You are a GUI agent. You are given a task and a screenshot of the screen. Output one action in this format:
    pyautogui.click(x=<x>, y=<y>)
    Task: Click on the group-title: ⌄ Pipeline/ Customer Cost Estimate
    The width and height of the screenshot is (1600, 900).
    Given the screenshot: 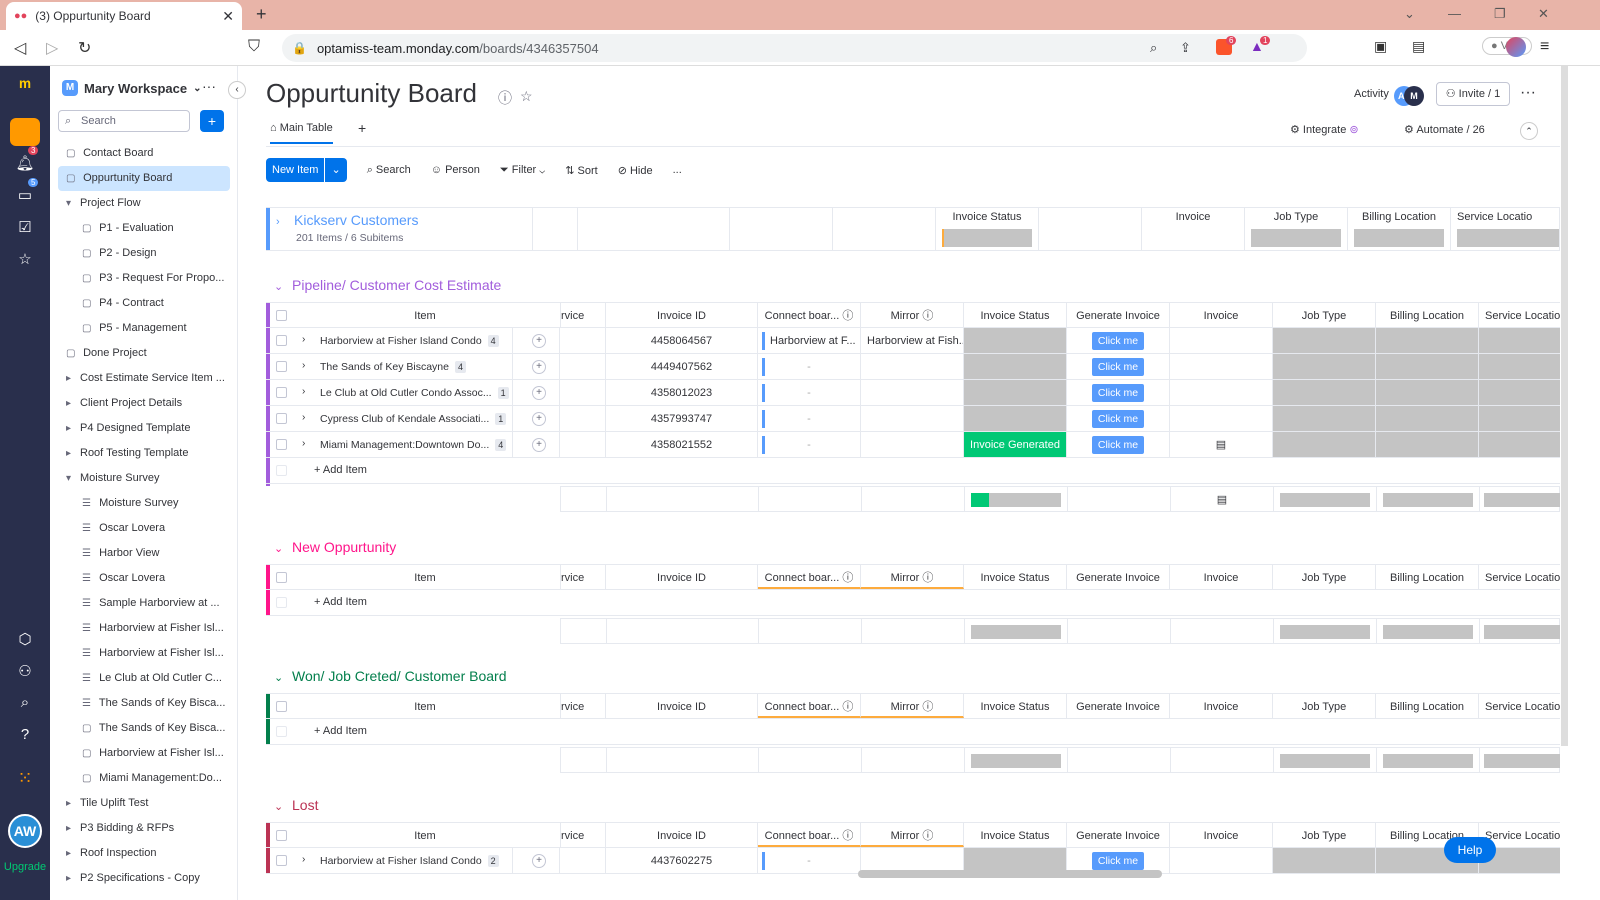 What is the action you would take?
    pyautogui.click(x=387, y=285)
    